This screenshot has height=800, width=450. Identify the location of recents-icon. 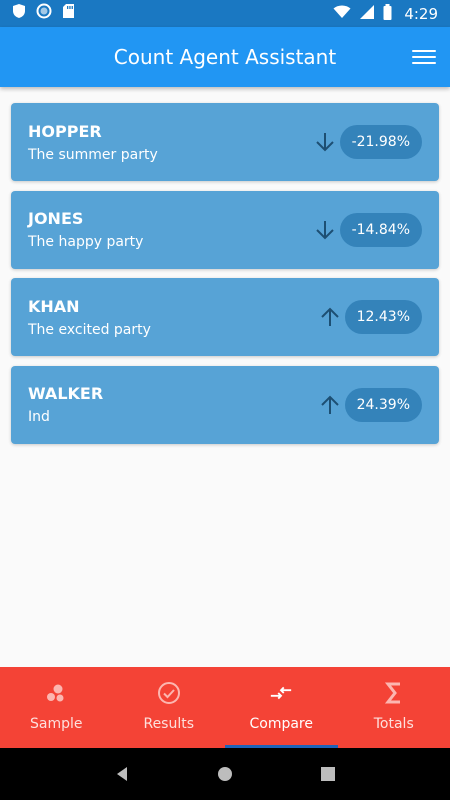
(328, 774).